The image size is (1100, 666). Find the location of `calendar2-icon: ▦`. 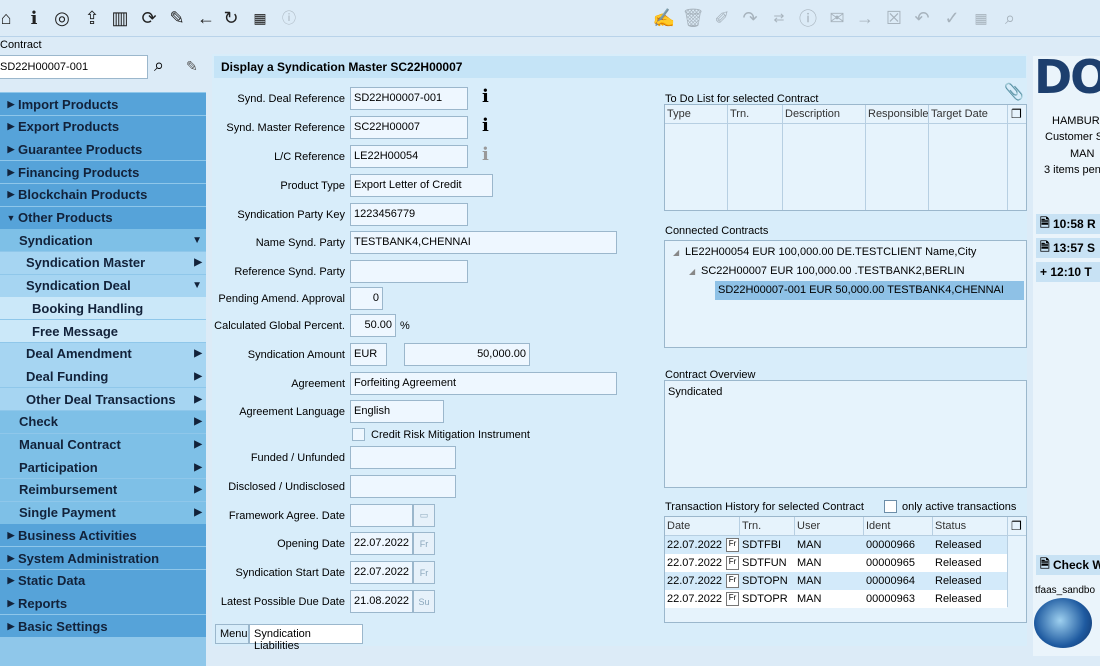

calendar2-icon: ▦ is located at coordinates (981, 18).